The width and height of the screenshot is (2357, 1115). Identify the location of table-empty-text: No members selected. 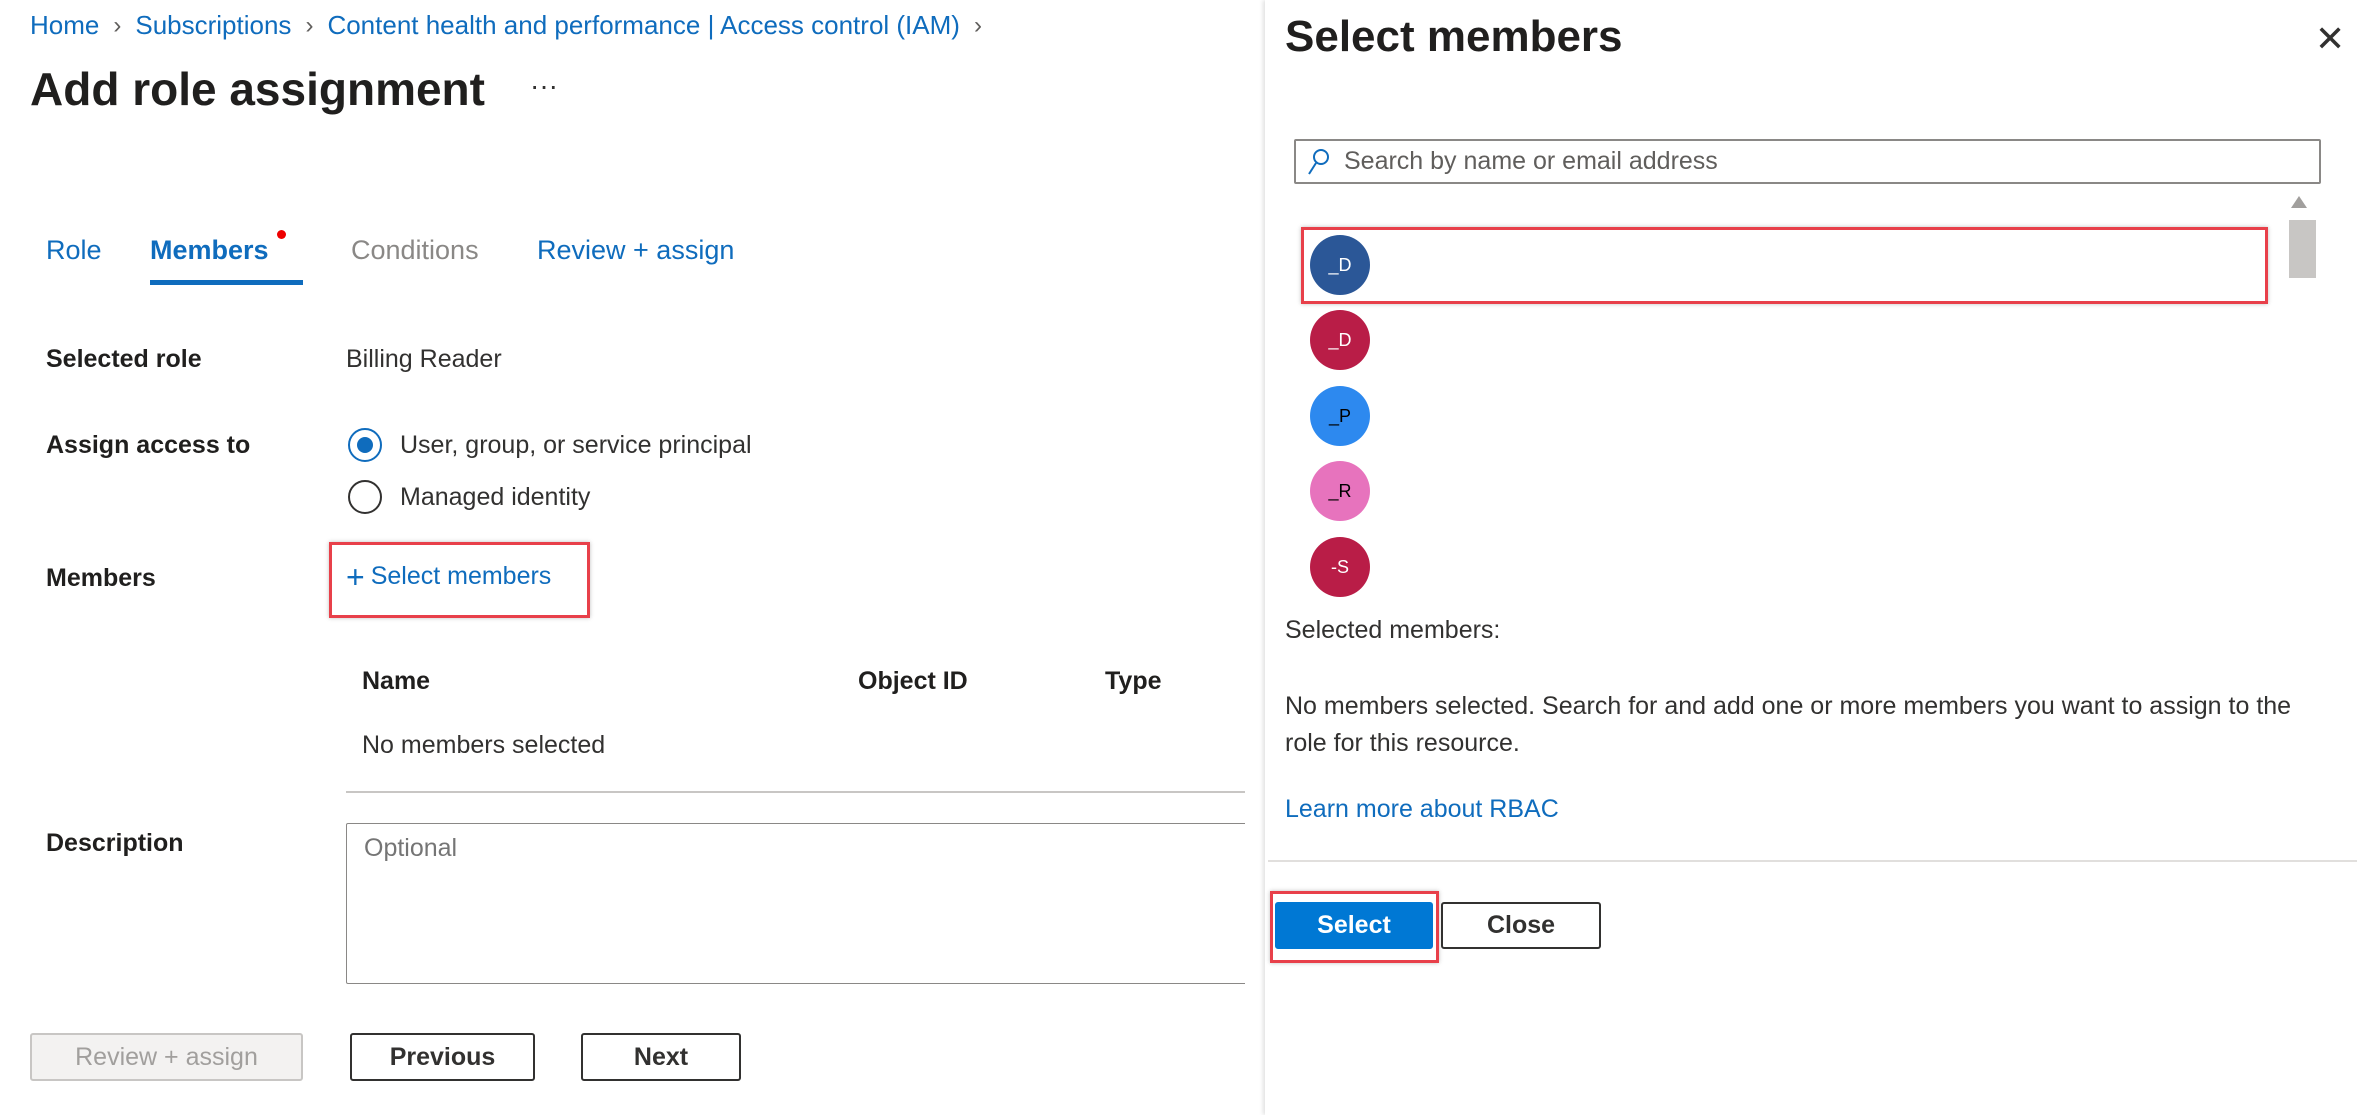
(484, 745).